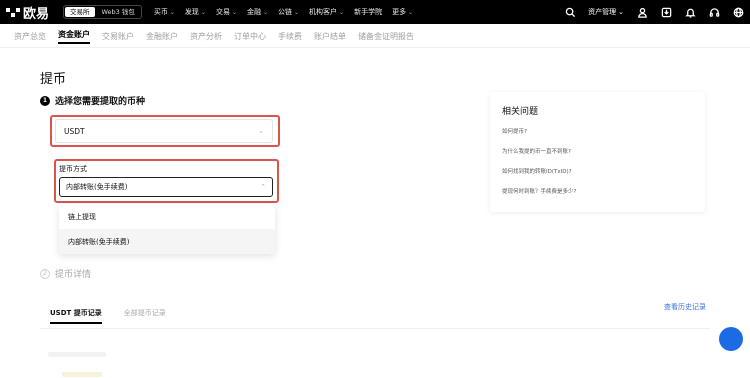 This screenshot has width=750, height=378. What do you see at coordinates (666, 12) in the screenshot?
I see `download-icon` at bounding box center [666, 12].